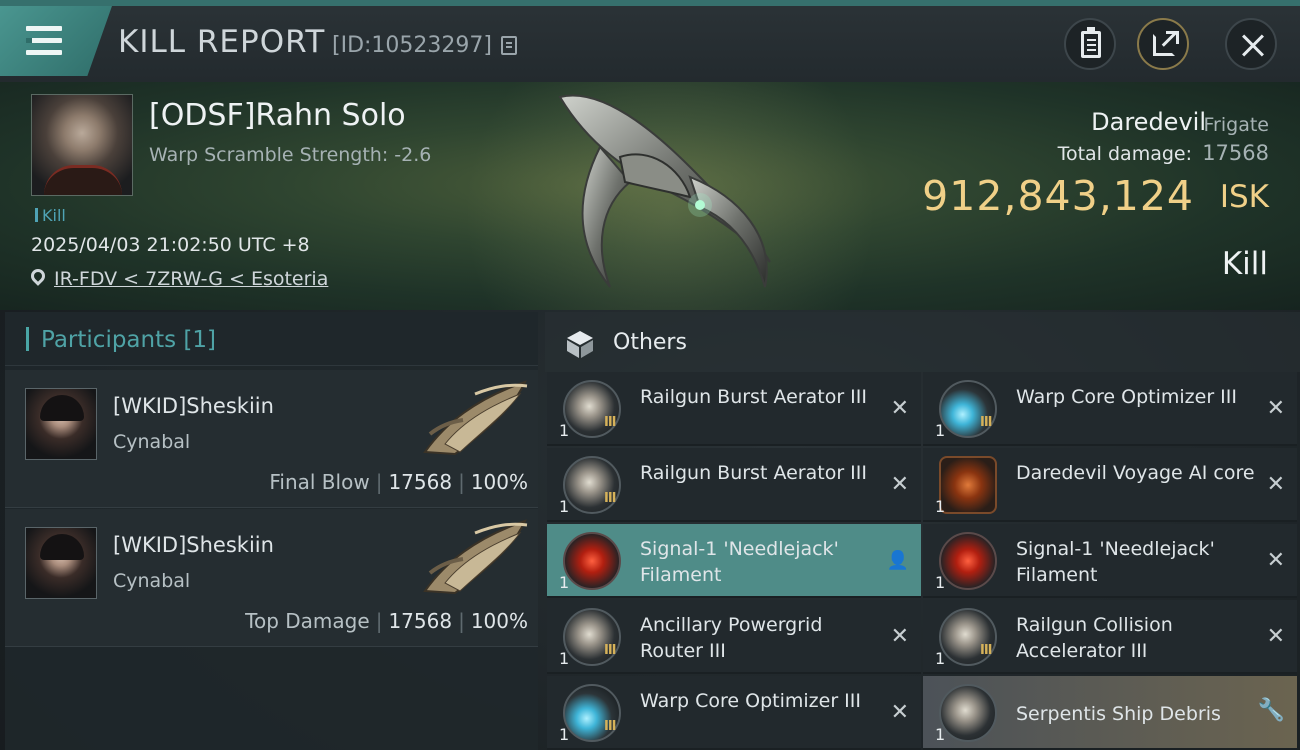 The width and height of the screenshot is (1300, 750). What do you see at coordinates (277, 115) in the screenshot?
I see `victim-name: [ODSF]Rahn Solo` at bounding box center [277, 115].